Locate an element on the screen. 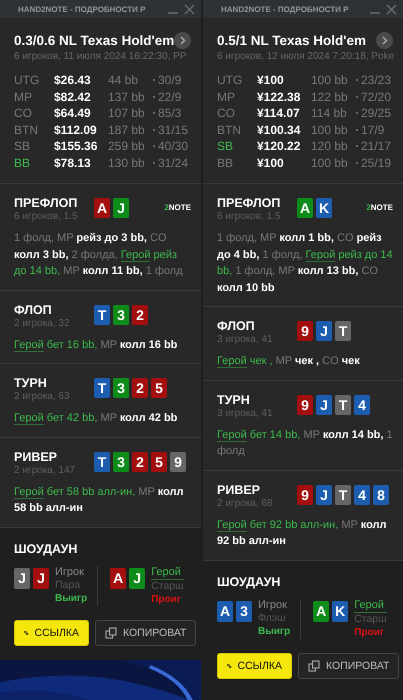 Image resolution: width=403 pixels, height=700 pixels. stack-amount: ¥122.38 is located at coordinates (279, 97).